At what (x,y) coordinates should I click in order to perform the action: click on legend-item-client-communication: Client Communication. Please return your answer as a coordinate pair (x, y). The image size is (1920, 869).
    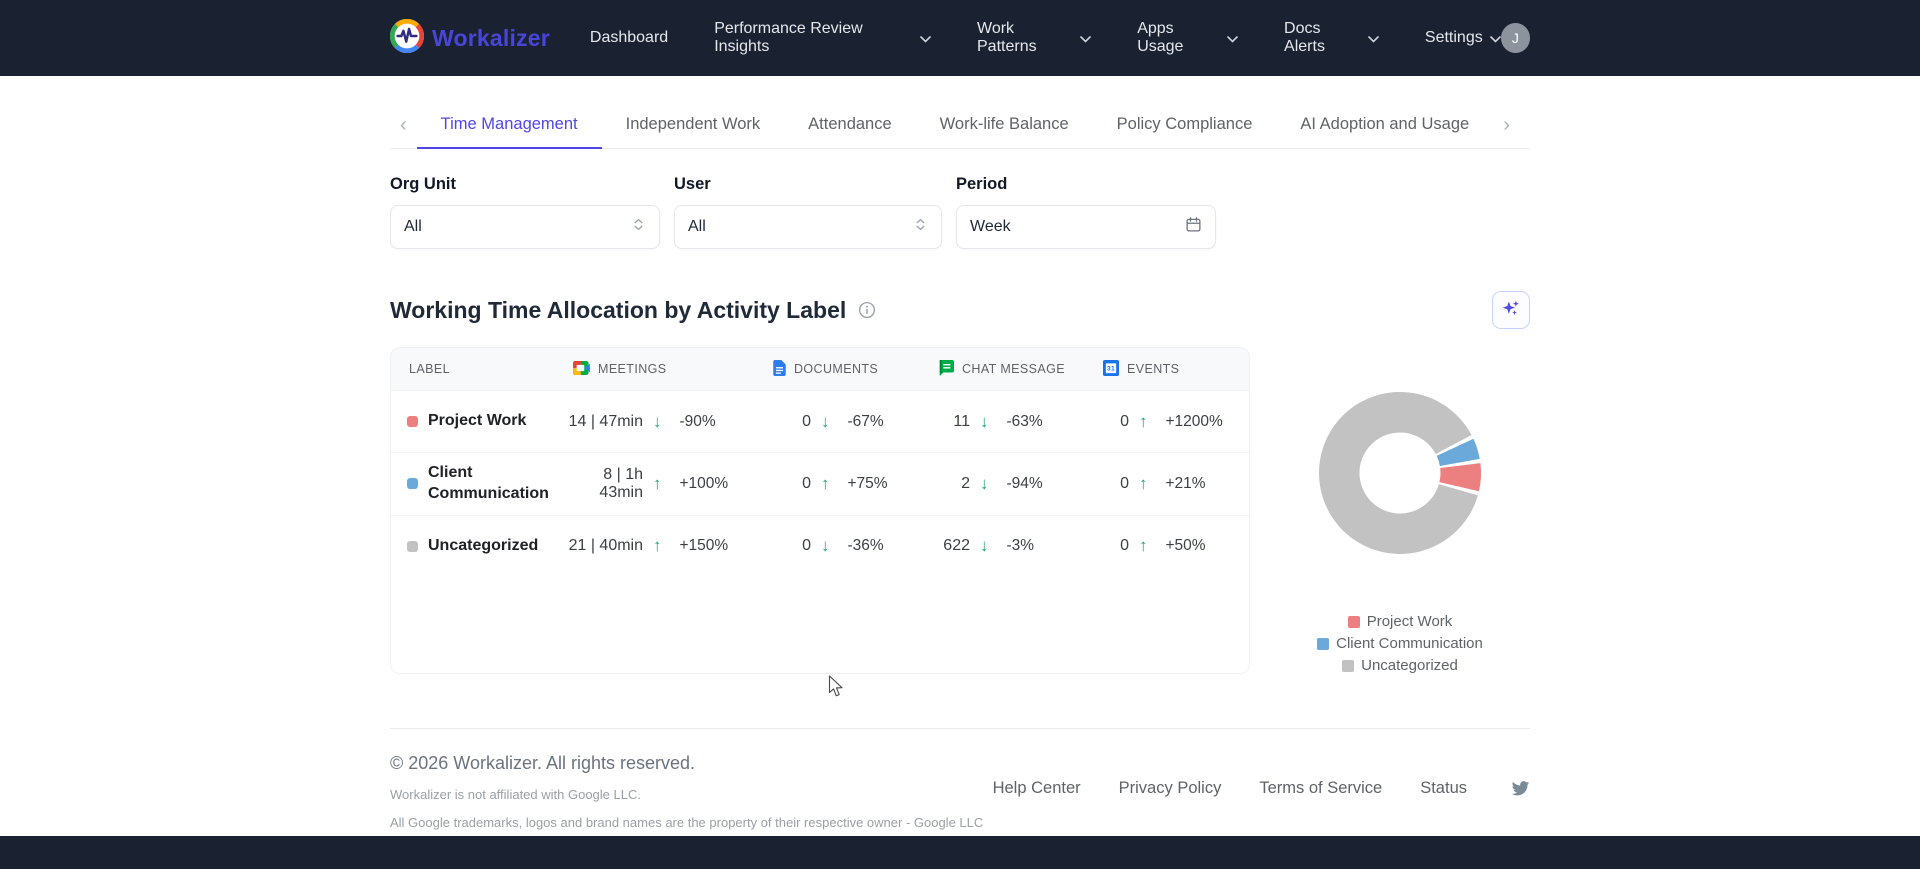
    Looking at the image, I should click on (1400, 643).